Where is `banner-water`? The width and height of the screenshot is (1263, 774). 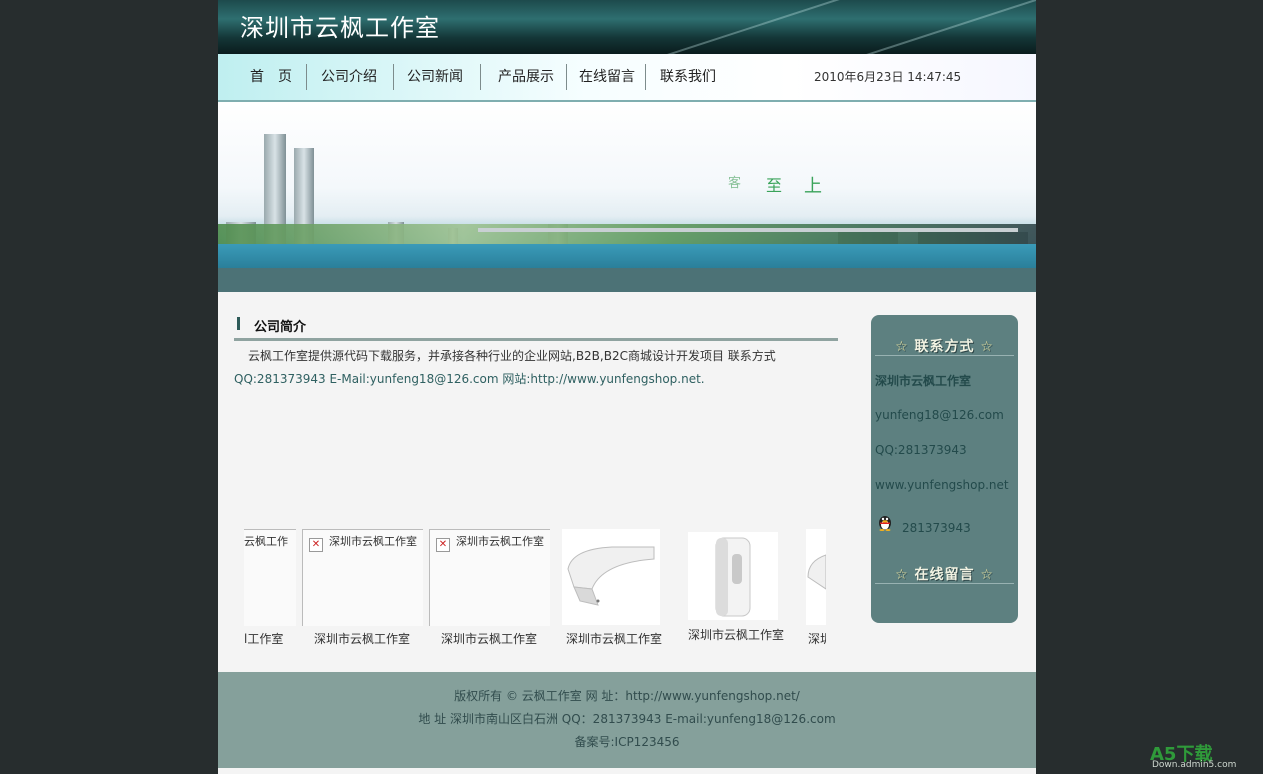 banner-water is located at coordinates (627, 256).